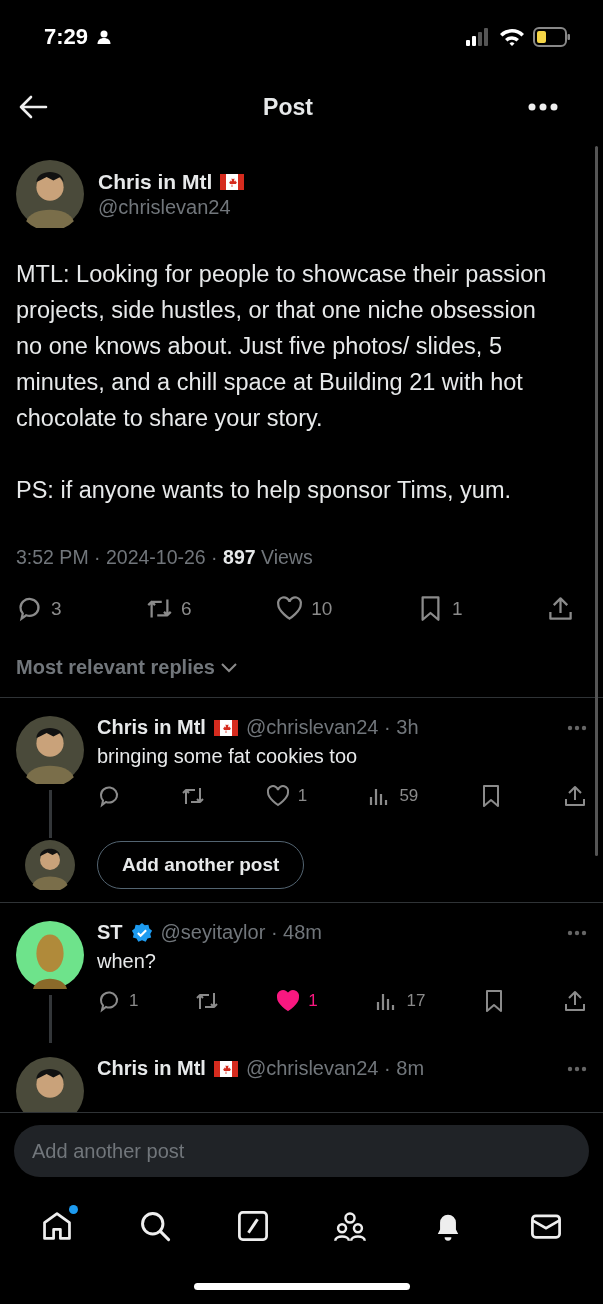  What do you see at coordinates (155, 181) in the screenshot?
I see `author-name: Chris in Mtl` at bounding box center [155, 181].